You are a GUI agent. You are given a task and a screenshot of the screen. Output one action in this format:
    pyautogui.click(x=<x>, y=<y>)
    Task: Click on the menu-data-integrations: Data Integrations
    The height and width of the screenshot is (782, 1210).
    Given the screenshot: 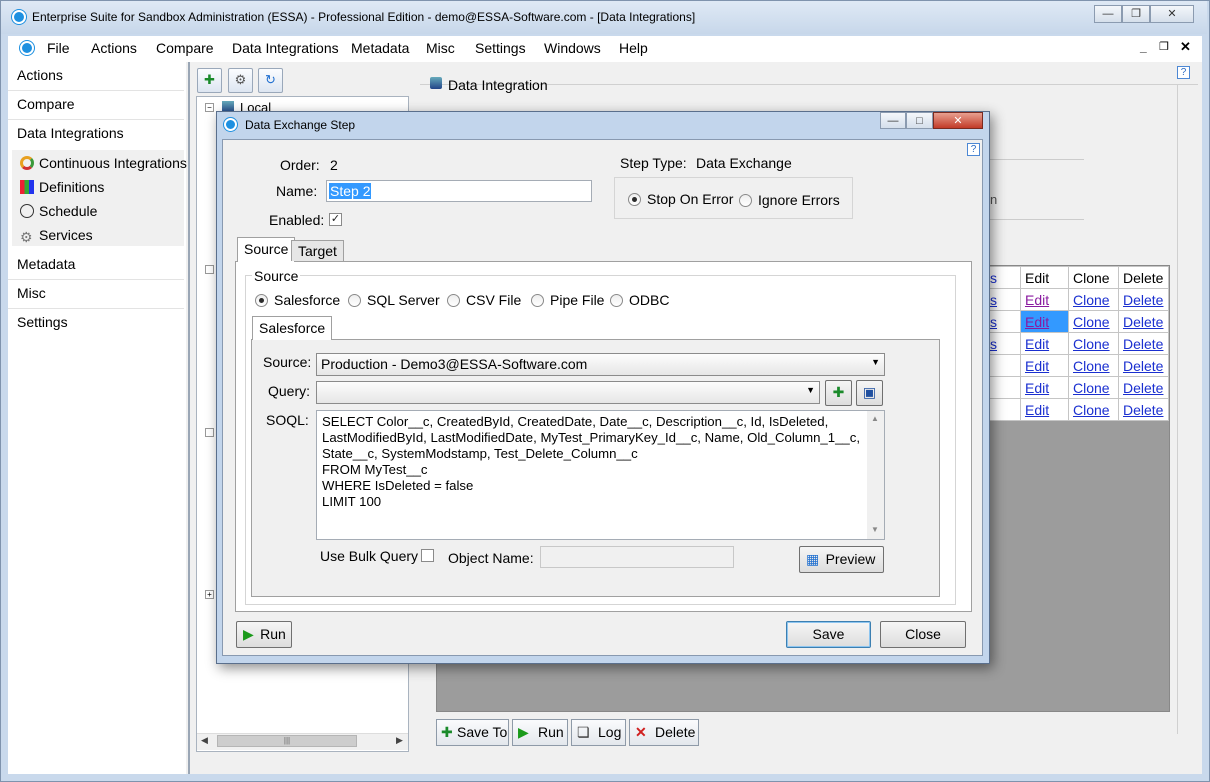 What is the action you would take?
    pyautogui.click(x=285, y=48)
    